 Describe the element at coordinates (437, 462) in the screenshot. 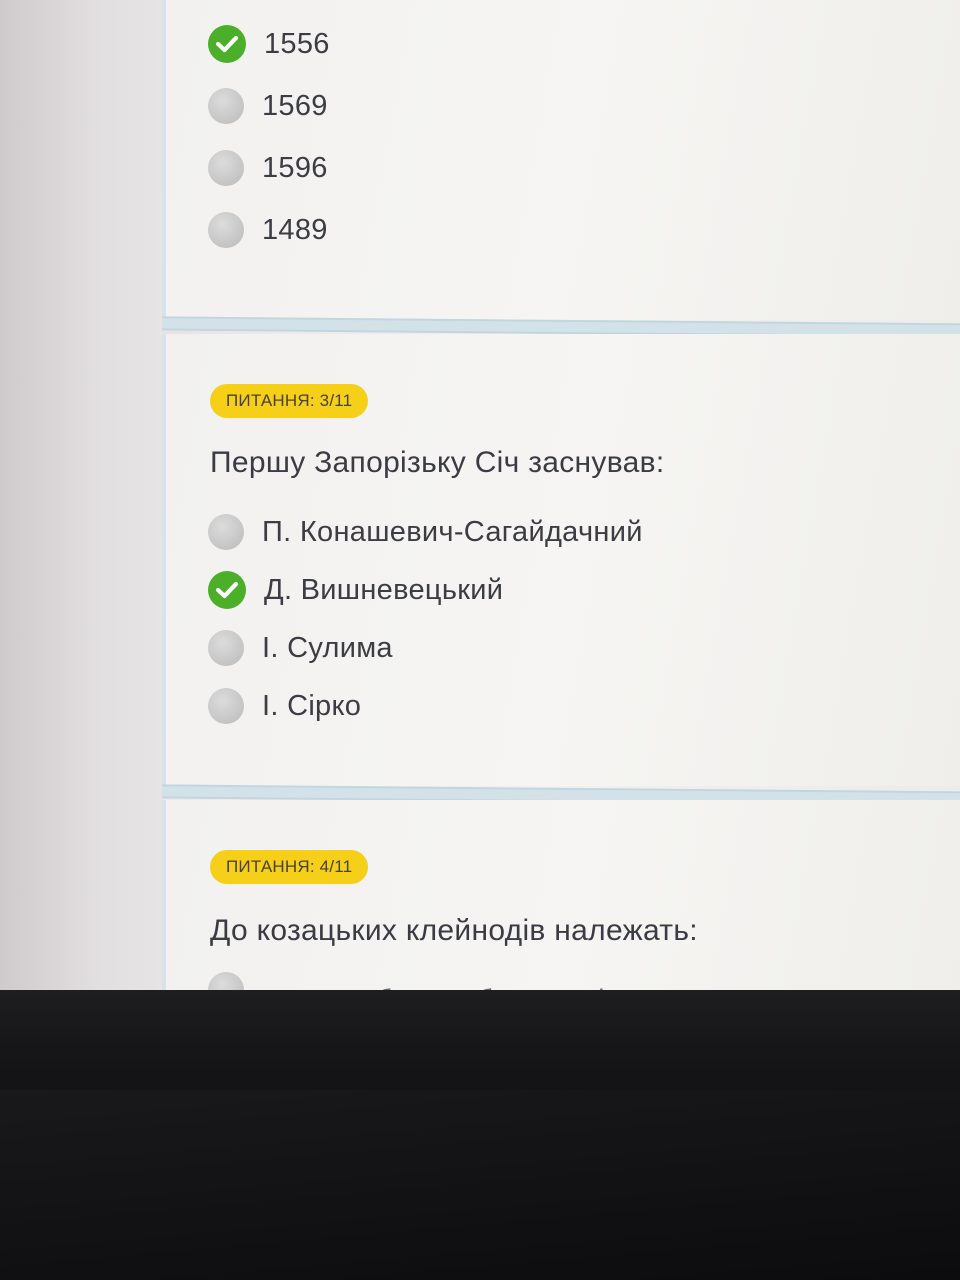

I see `question-text: Першу Запорізьку Січ заснував:` at that location.